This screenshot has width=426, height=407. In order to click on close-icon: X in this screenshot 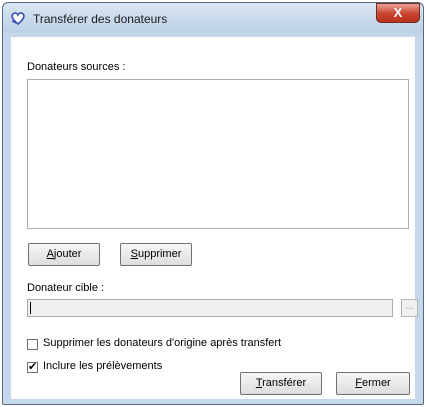, I will do `click(398, 12)`.